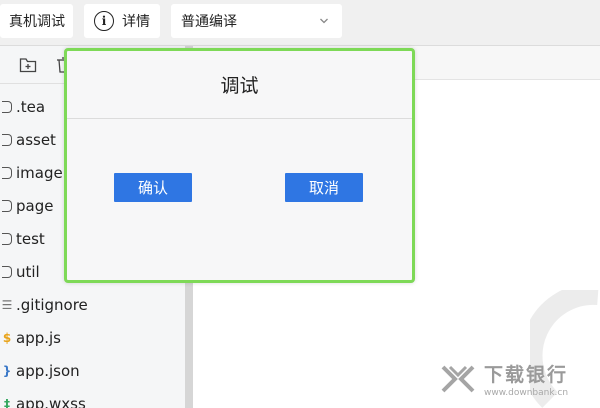 The width and height of the screenshot is (600, 408). Describe the element at coordinates (36, 139) in the screenshot. I see `file-name: asset` at that location.